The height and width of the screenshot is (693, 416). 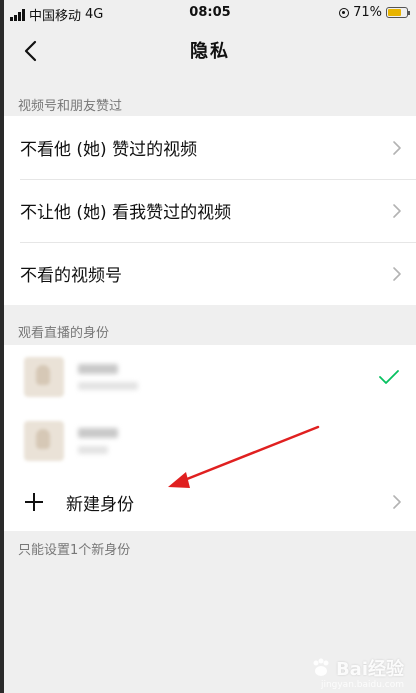 I want to click on status-right: 71%, so click(x=374, y=12).